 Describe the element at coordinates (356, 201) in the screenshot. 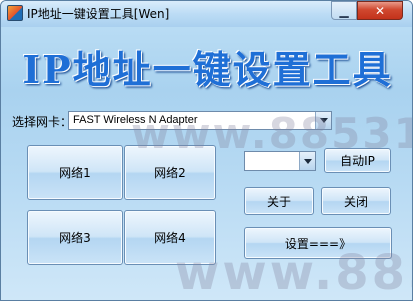

I see `close-button: 关闭` at that location.